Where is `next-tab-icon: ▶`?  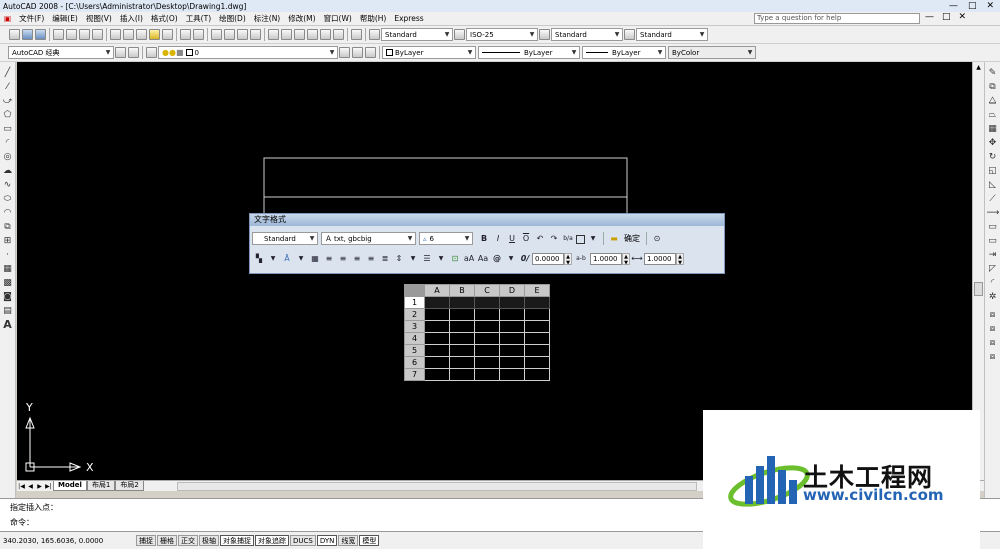
next-tab-icon: ▶ is located at coordinates (39, 486).